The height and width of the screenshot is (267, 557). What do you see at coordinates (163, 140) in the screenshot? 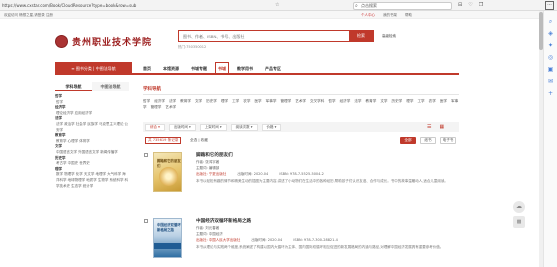
I see `result-count: 共 735619 条记录` at bounding box center [163, 140].